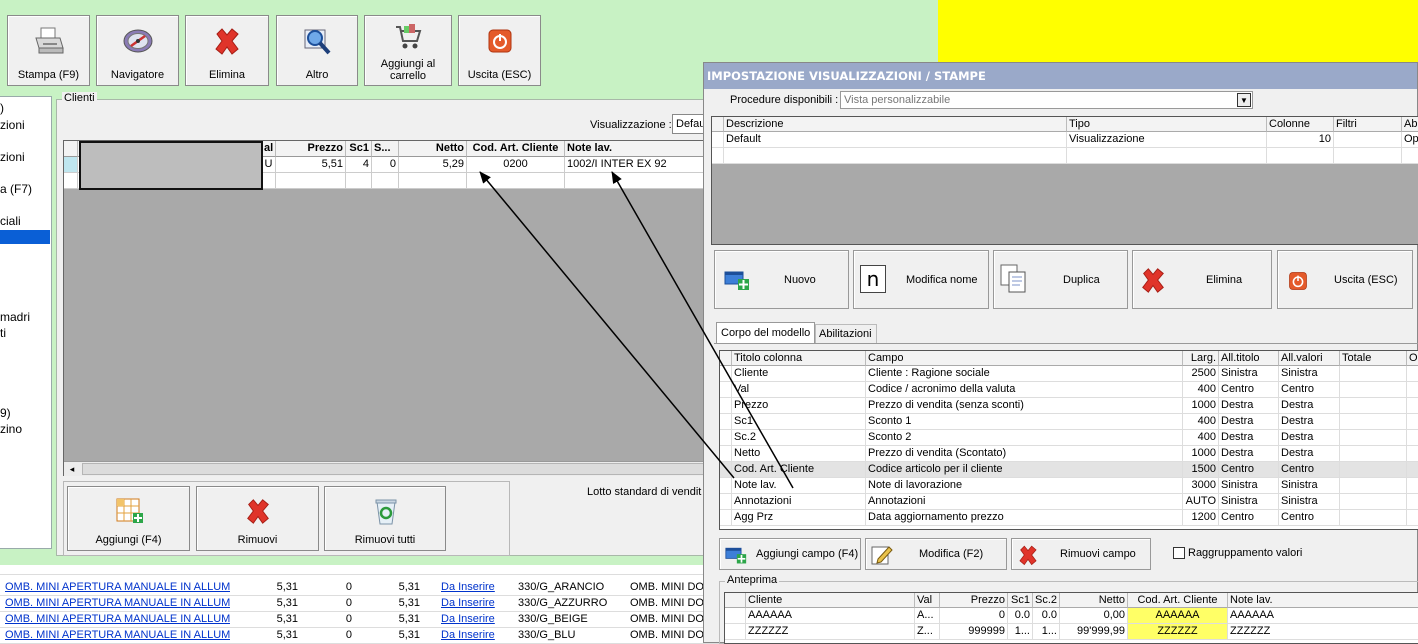 Image resolution: width=1418 pixels, height=644 pixels. What do you see at coordinates (257, 518) in the screenshot?
I see `remove-row-button: Rimuovi` at bounding box center [257, 518].